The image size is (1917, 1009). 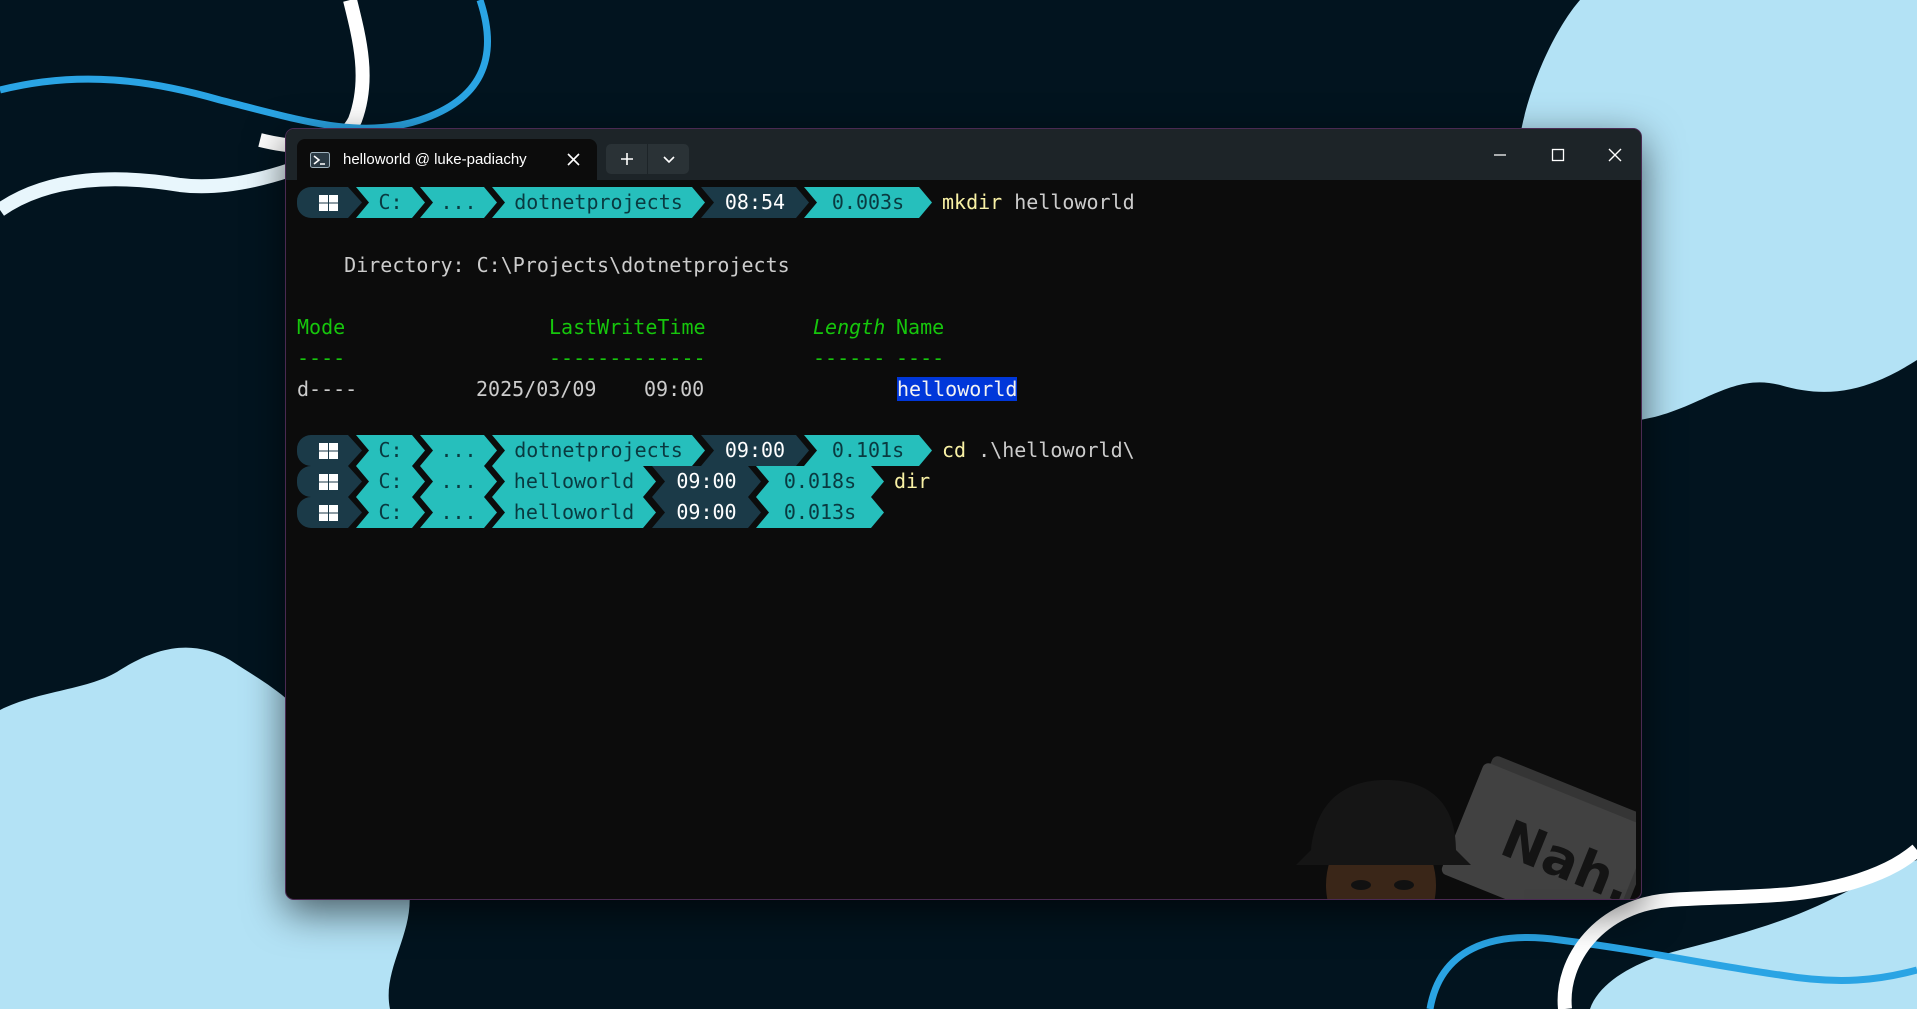 What do you see at coordinates (435, 159) in the screenshot?
I see `tab-title: helloworld @ luke-padiachy` at bounding box center [435, 159].